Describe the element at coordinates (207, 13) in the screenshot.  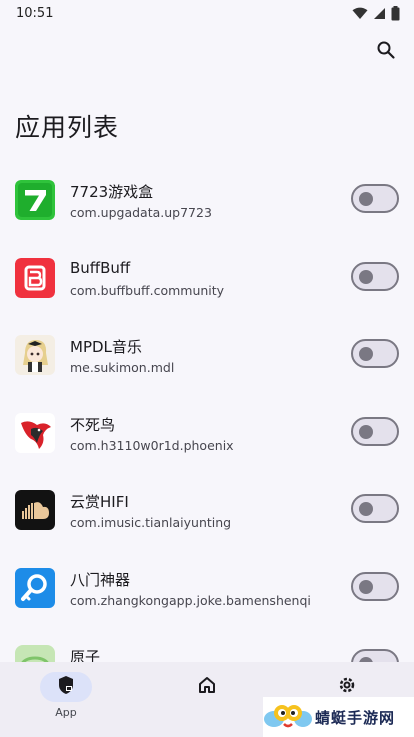
I see `status-bar: 10:51` at that location.